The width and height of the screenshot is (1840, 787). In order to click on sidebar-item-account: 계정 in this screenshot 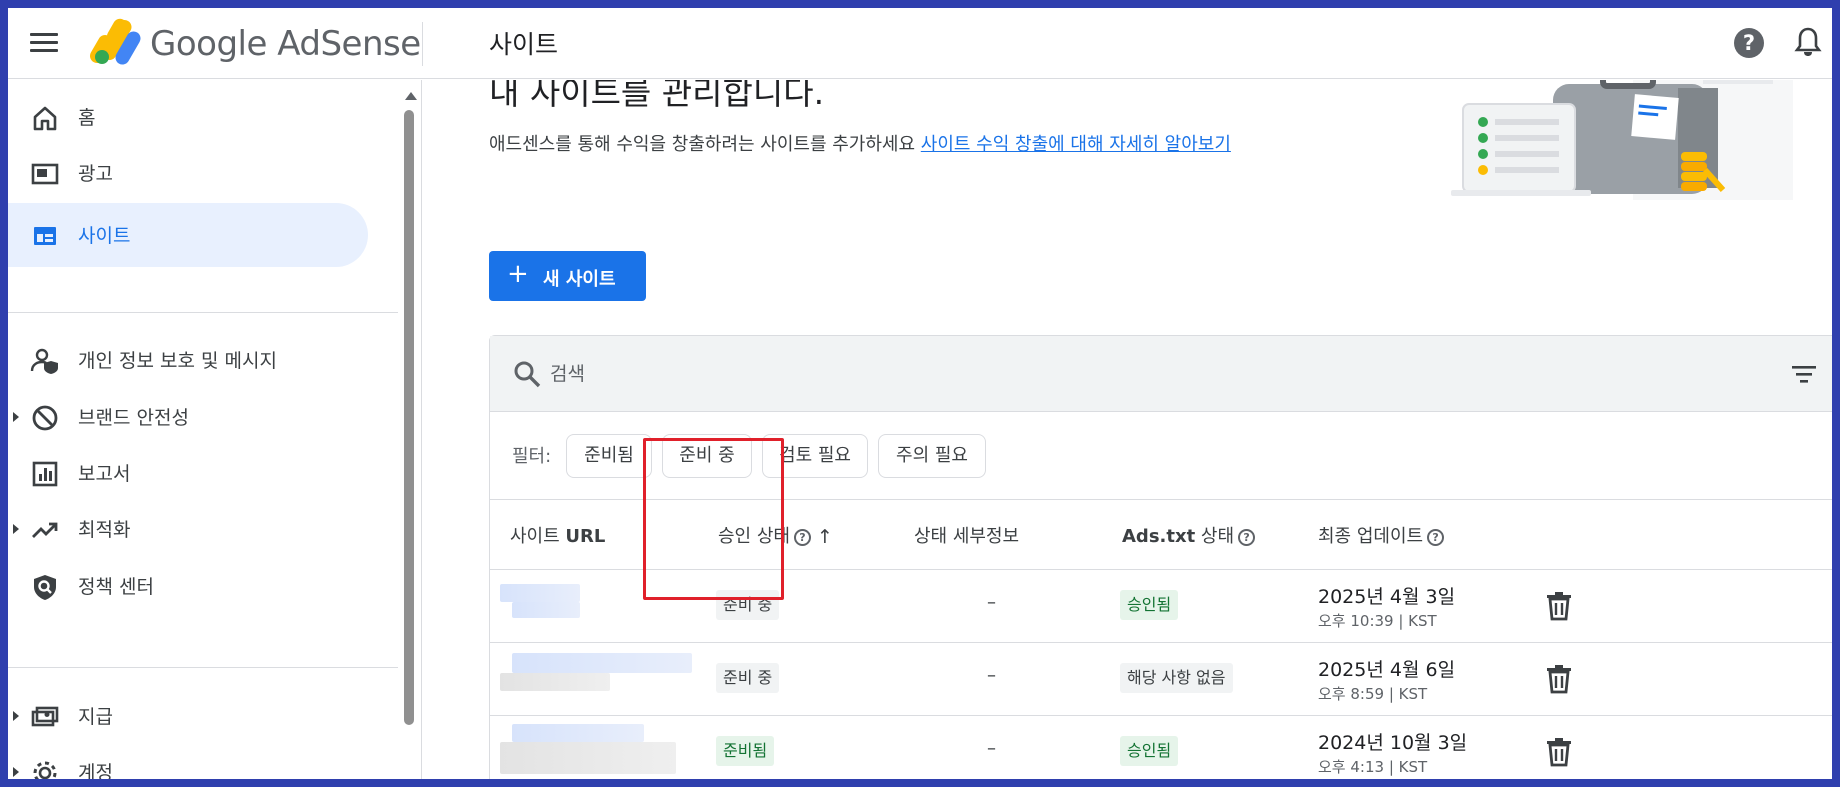, I will do `click(188, 759)`.